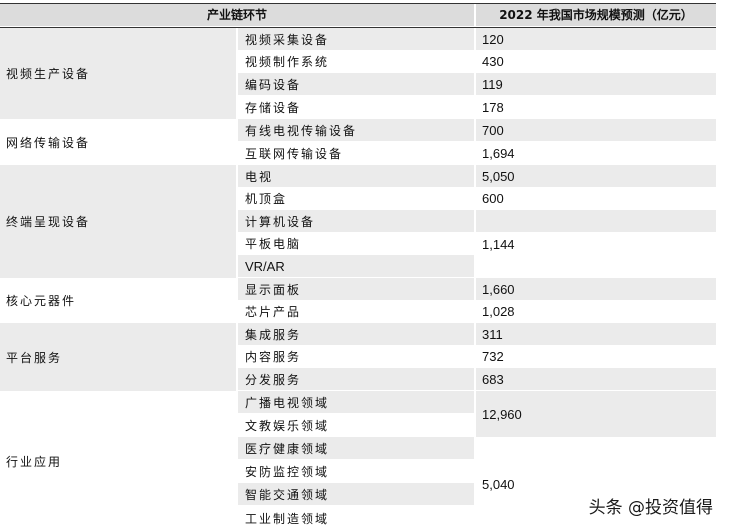  Describe the element at coordinates (502, 414) in the screenshot. I see `value-cell: 12,960` at that location.